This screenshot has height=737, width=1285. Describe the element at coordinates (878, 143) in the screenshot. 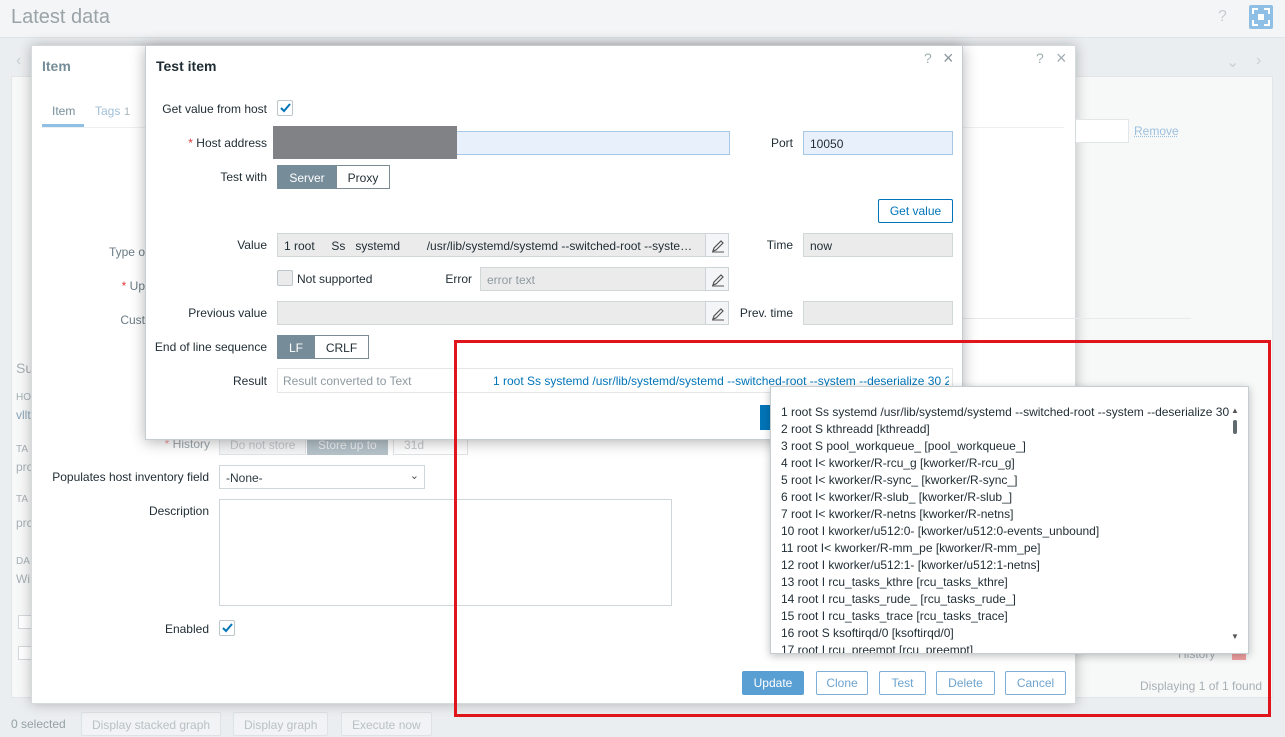

I see `port-input: 10050` at that location.